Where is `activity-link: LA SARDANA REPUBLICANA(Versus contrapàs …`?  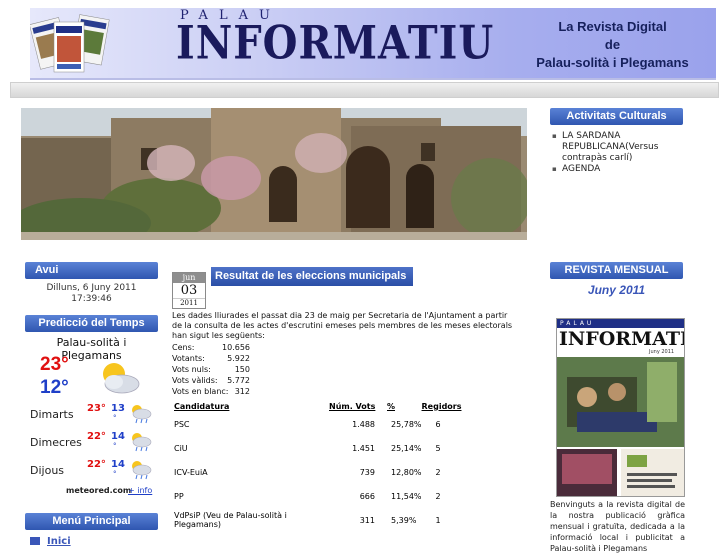
activity-link: LA SARDANA REPUBLICANA(Versus contrapàs … is located at coordinates (610, 147).